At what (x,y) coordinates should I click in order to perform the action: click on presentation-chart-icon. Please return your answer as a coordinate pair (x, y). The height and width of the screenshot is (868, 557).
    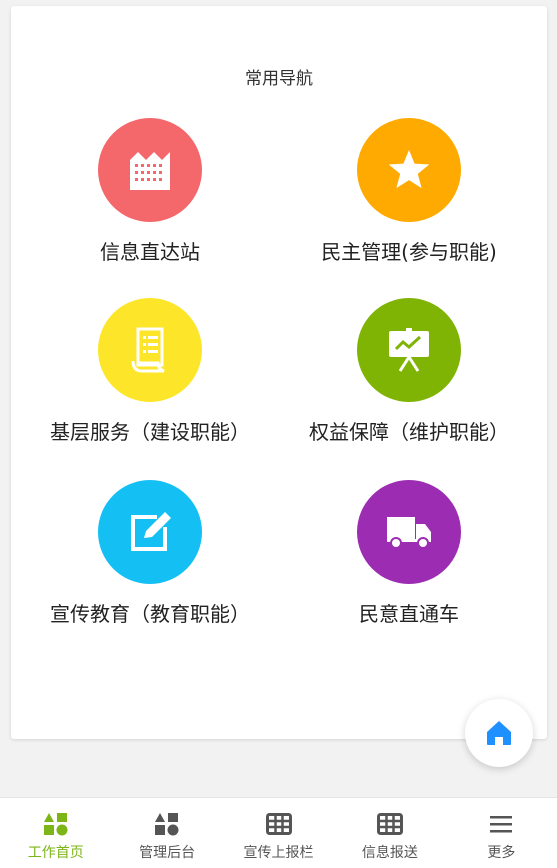
    Looking at the image, I should click on (409, 350).